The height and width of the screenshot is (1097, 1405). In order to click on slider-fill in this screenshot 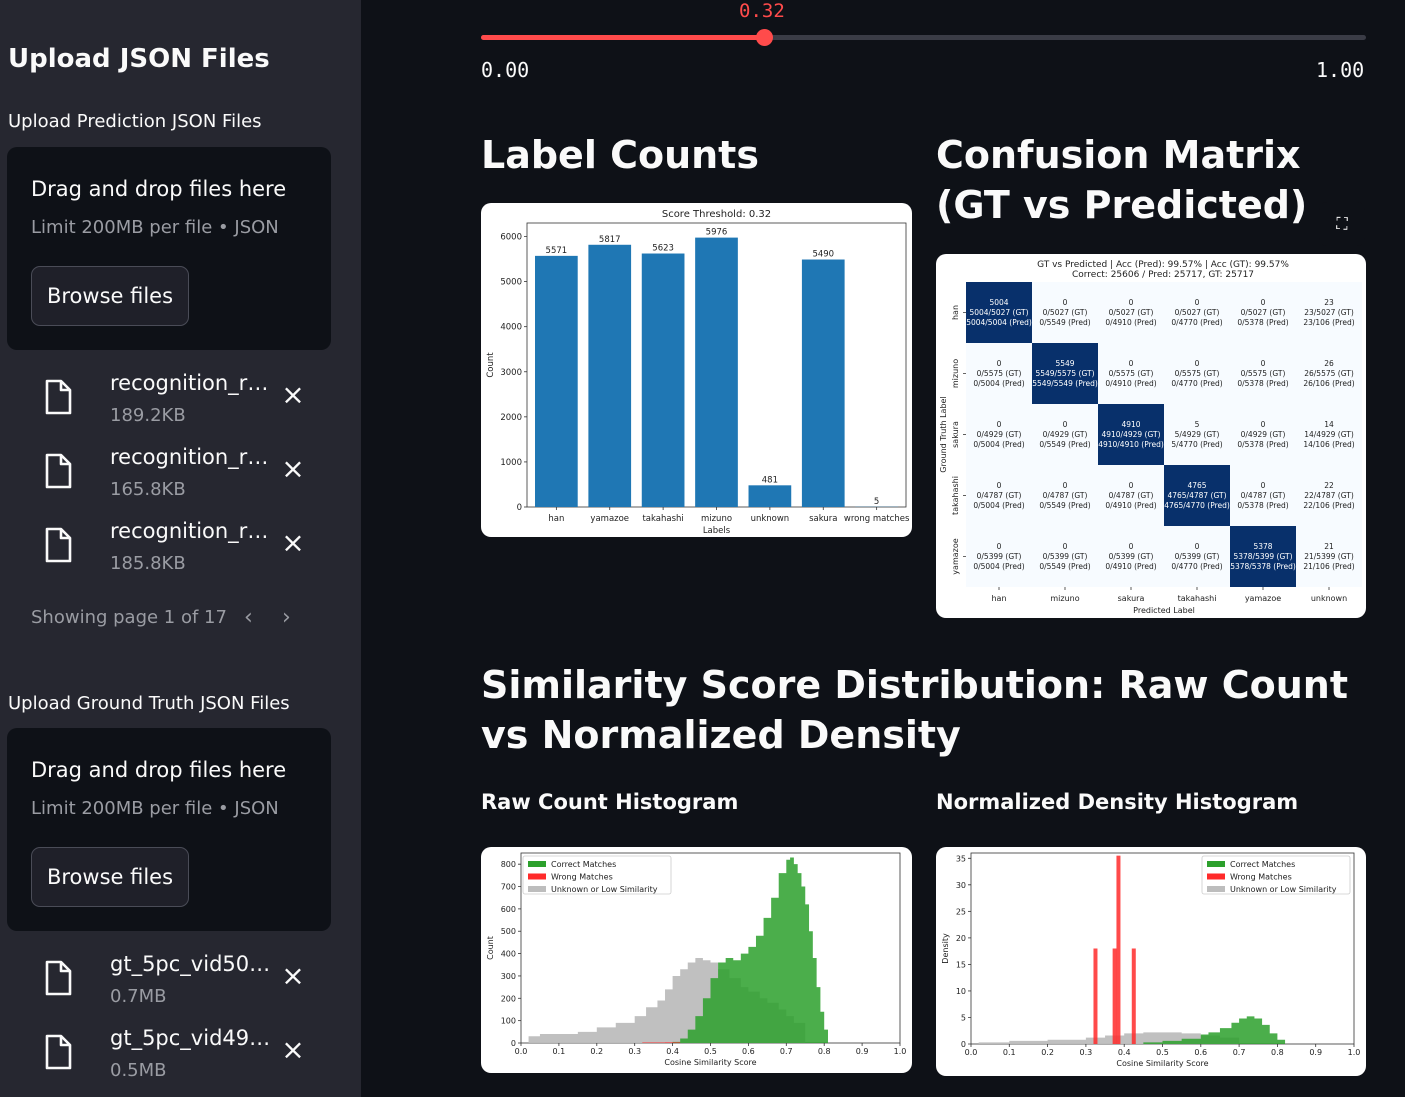, I will do `click(623, 37)`.